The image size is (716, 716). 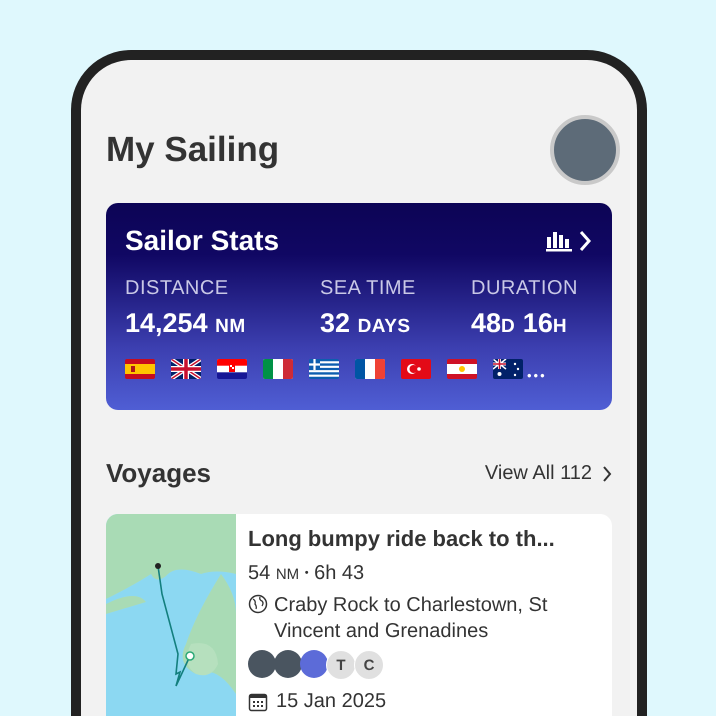 I want to click on stat-value: 14,254 NM, so click(x=186, y=323).